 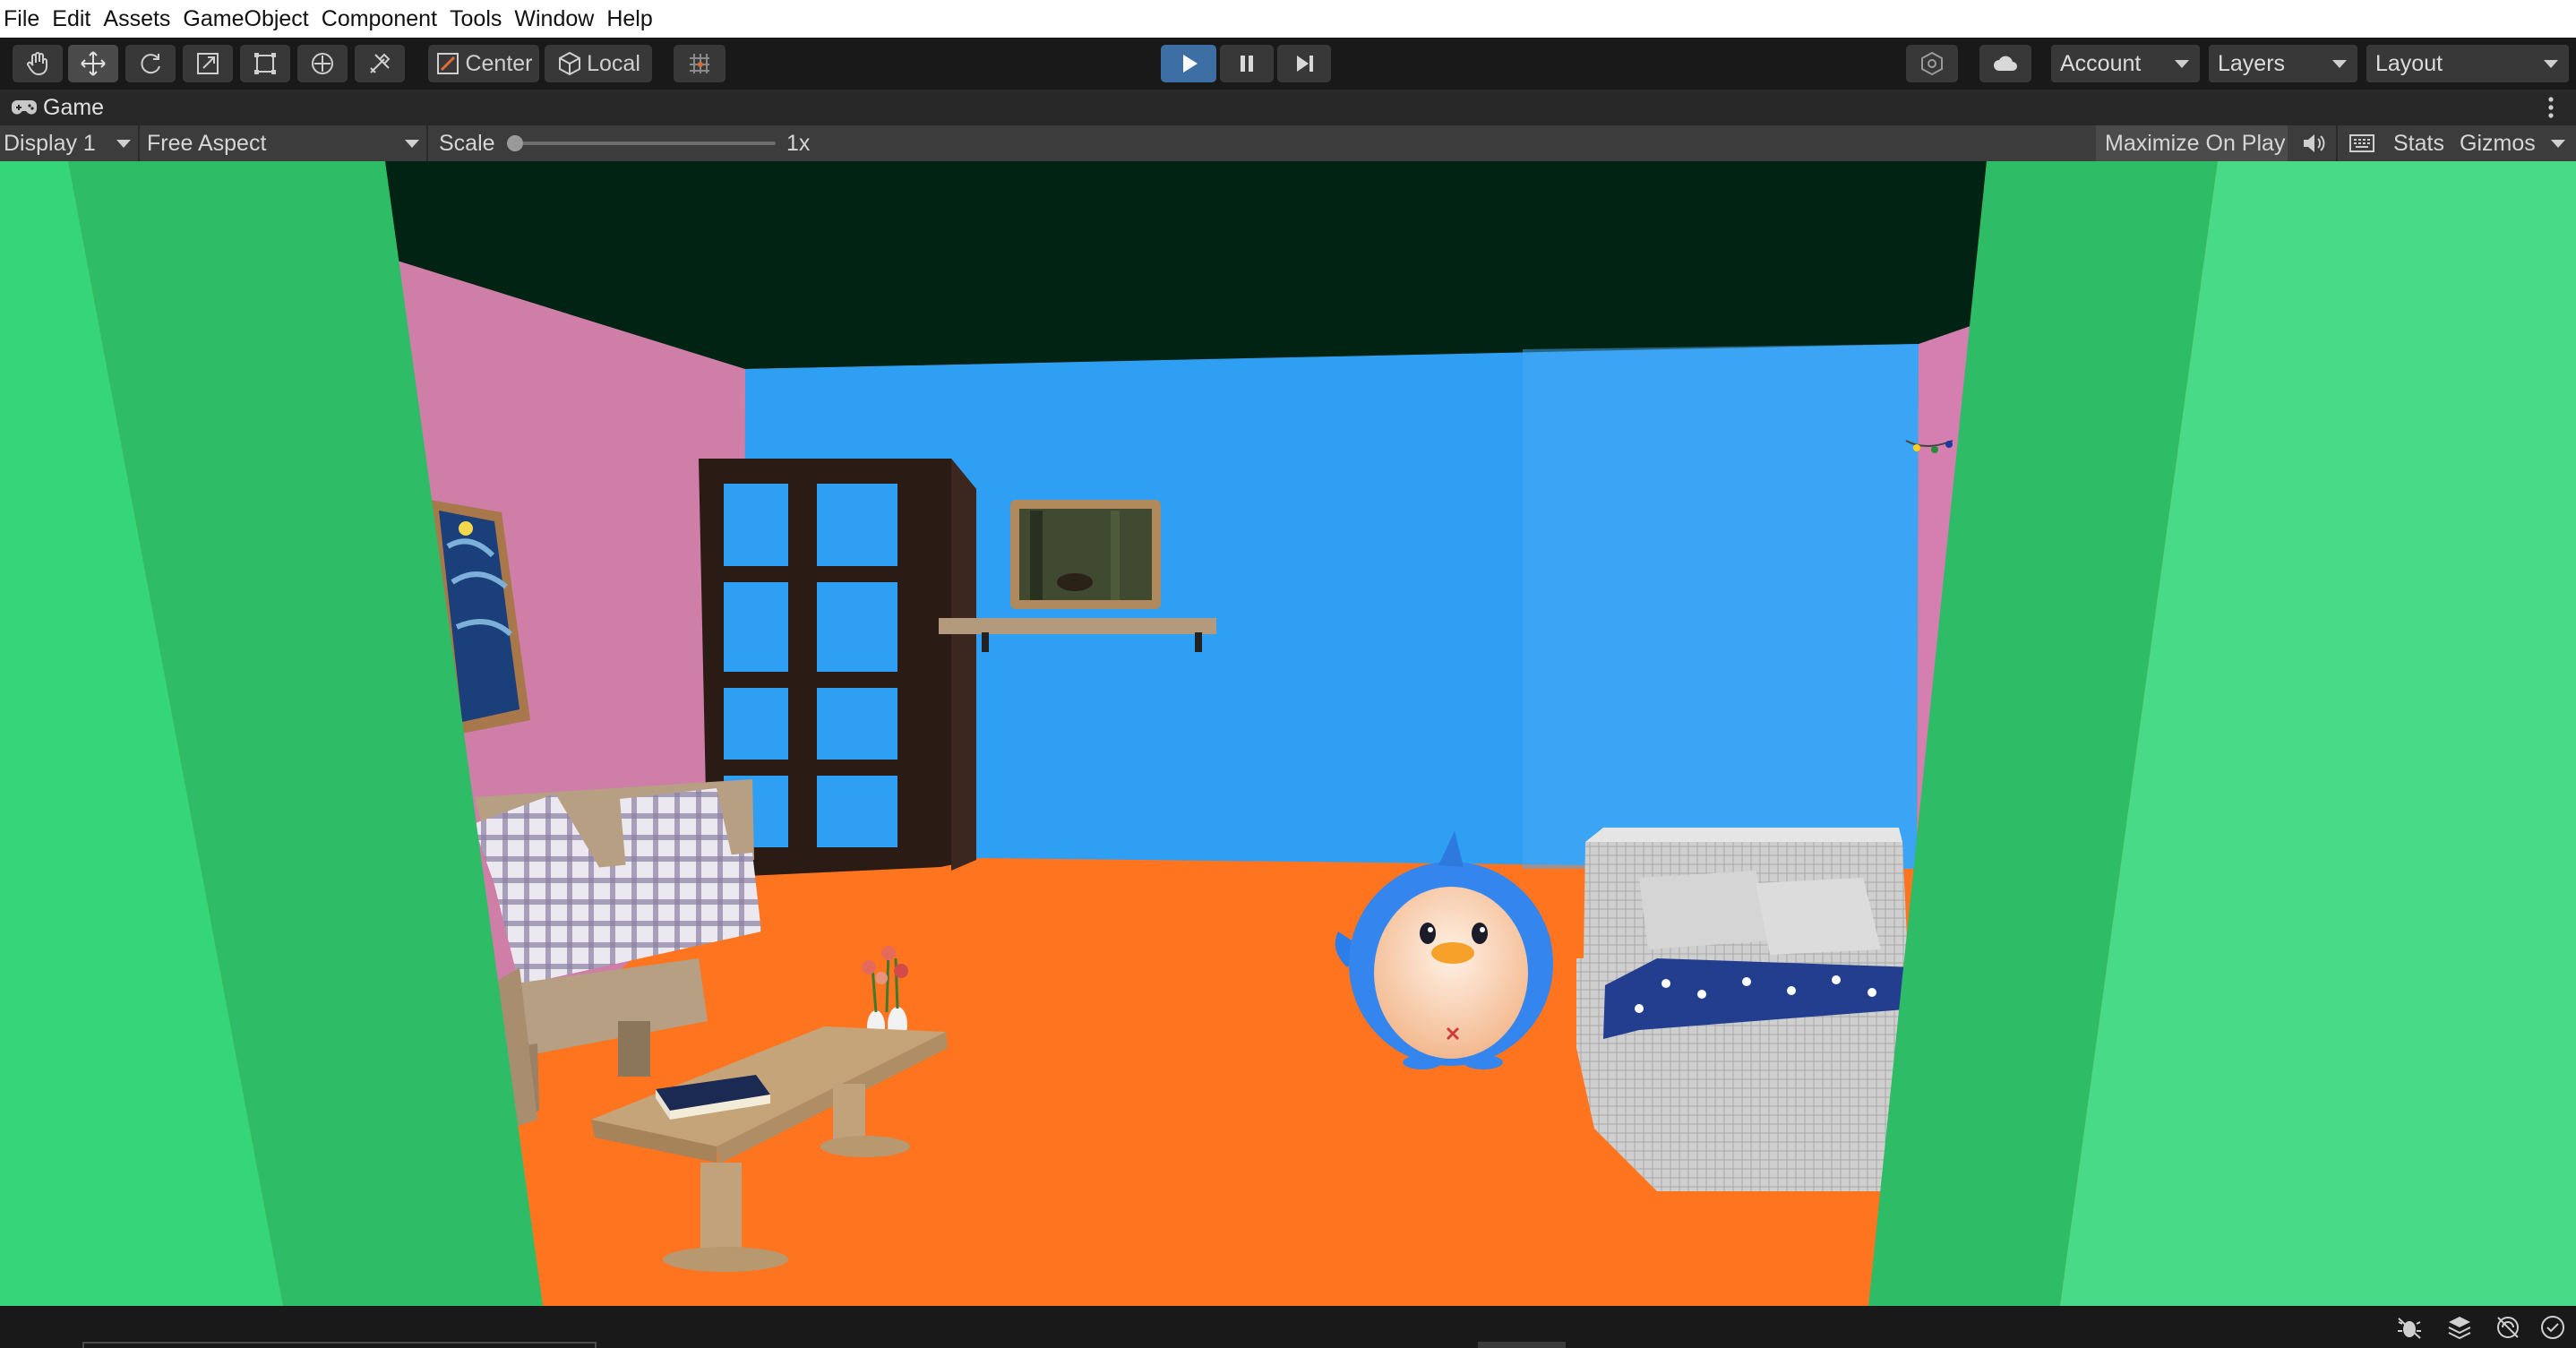 I want to click on layers-status-icon, so click(x=2459, y=1327).